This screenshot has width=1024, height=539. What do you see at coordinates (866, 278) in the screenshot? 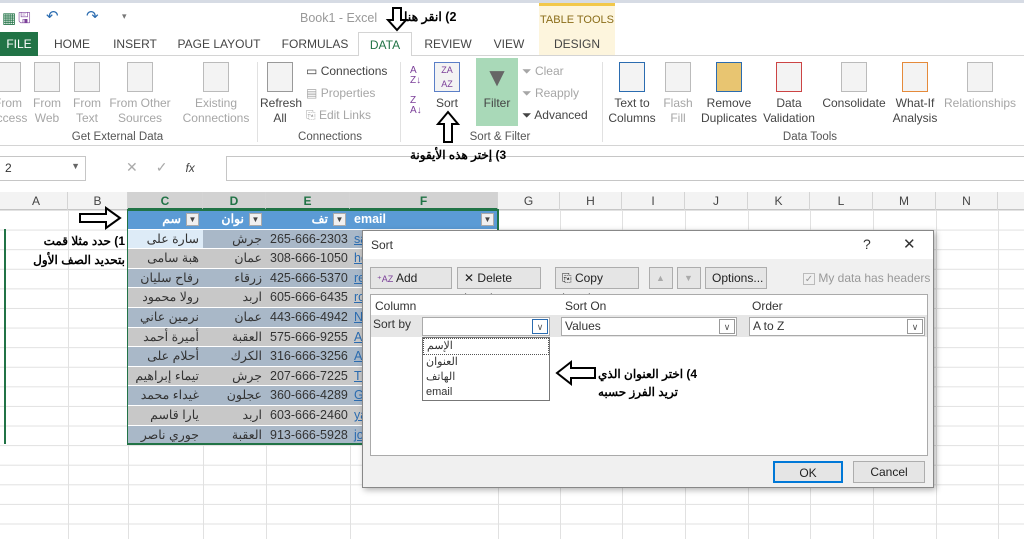
I see `headers-checkbox: ✓ My data has headers` at bounding box center [866, 278].